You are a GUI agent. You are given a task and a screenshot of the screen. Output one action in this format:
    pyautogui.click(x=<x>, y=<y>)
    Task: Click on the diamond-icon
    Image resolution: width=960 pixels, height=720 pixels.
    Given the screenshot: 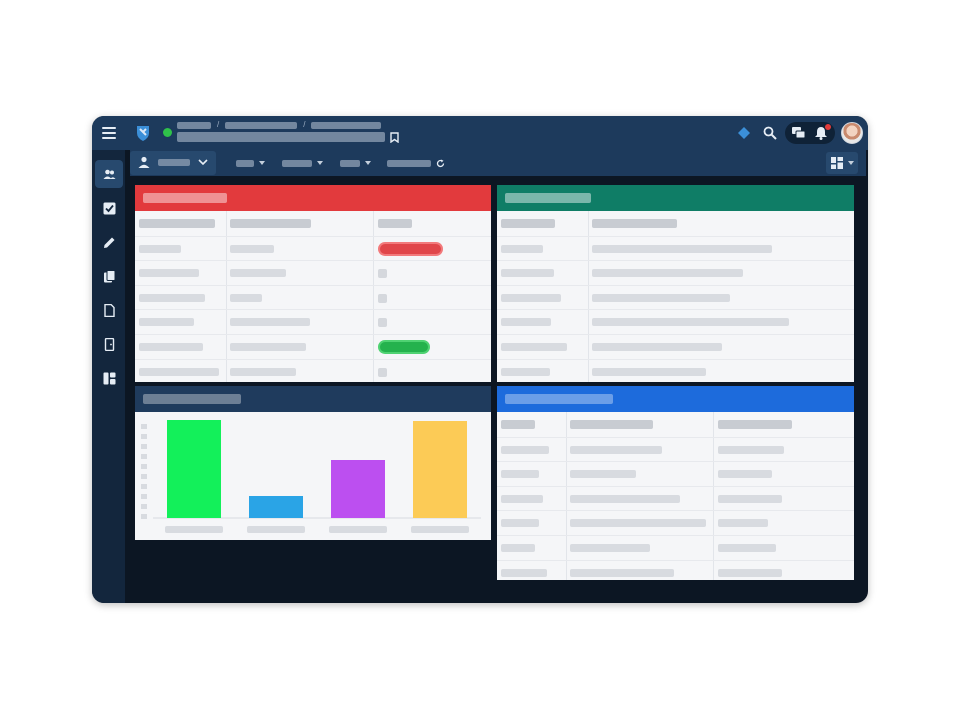 What is the action you would take?
    pyautogui.click(x=744, y=133)
    